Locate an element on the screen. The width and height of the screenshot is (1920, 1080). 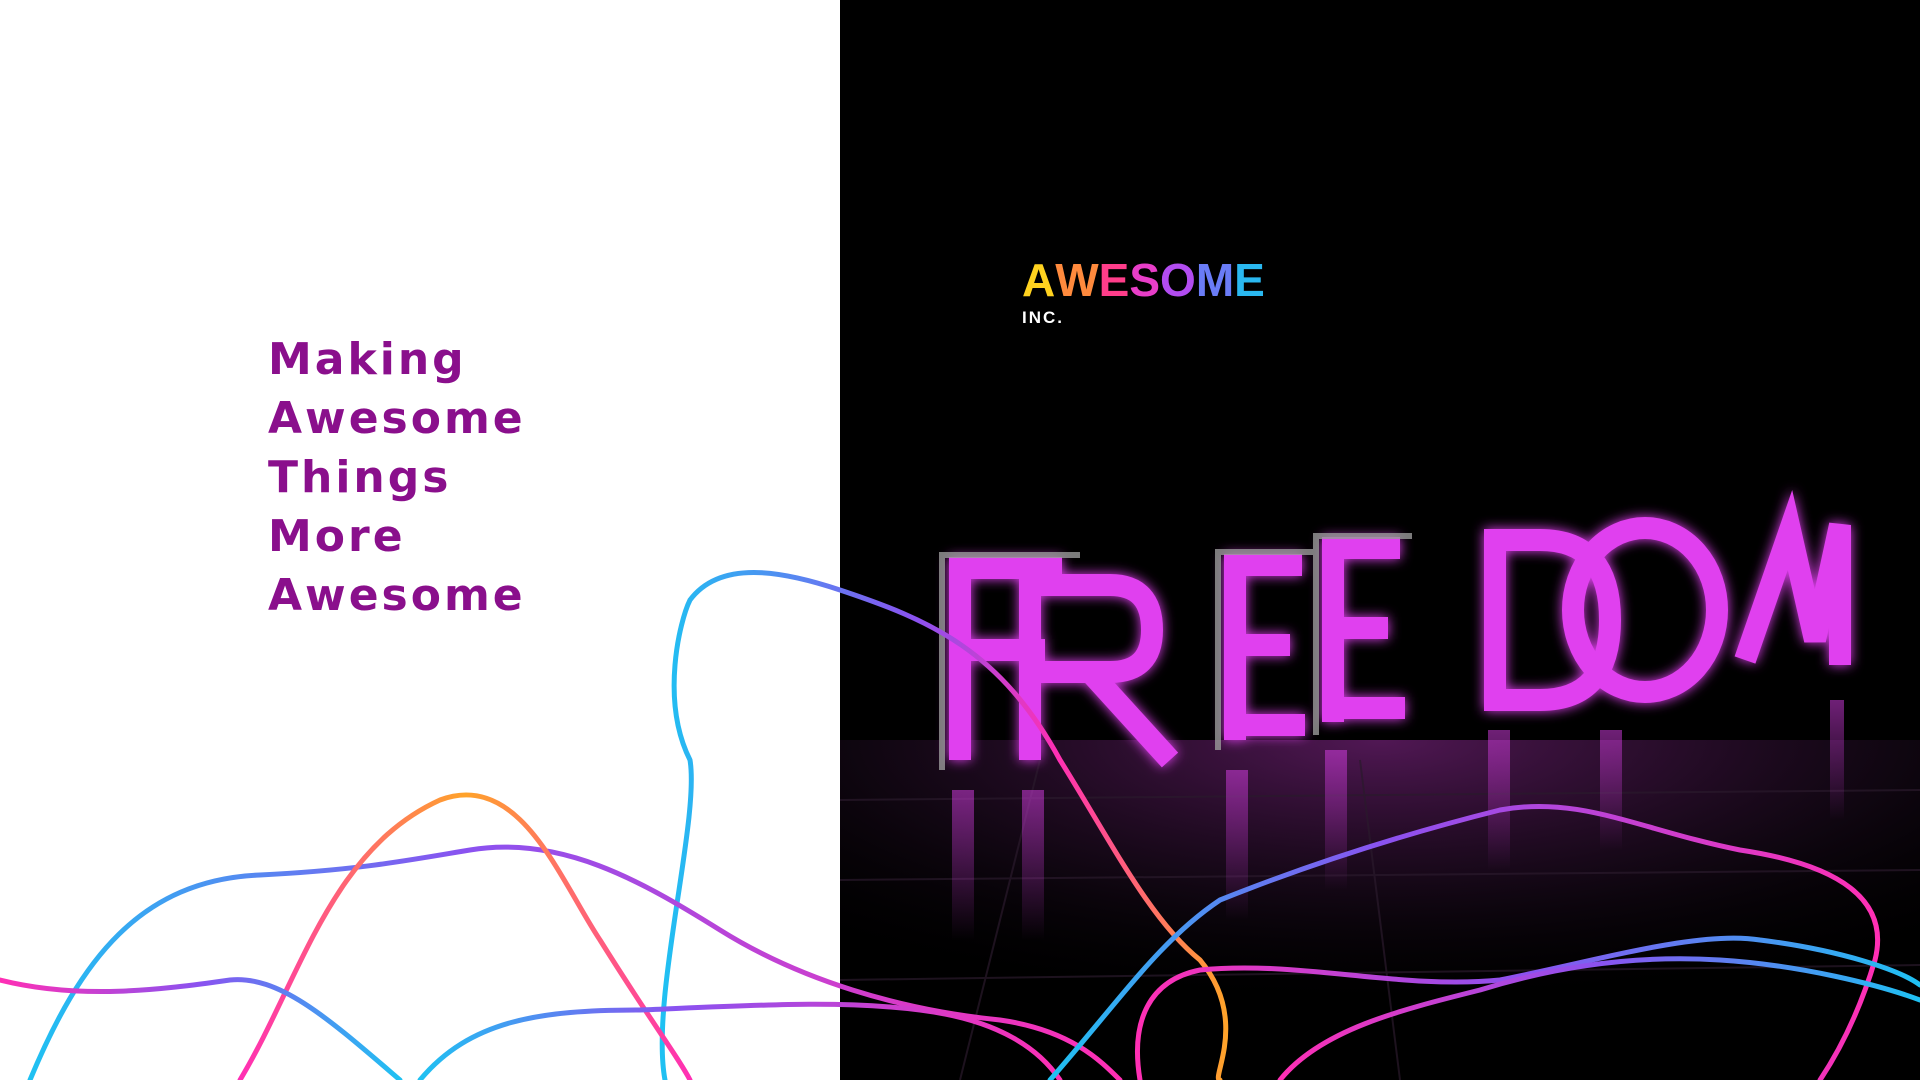
logo-letter: O is located at coordinates (1178, 280).